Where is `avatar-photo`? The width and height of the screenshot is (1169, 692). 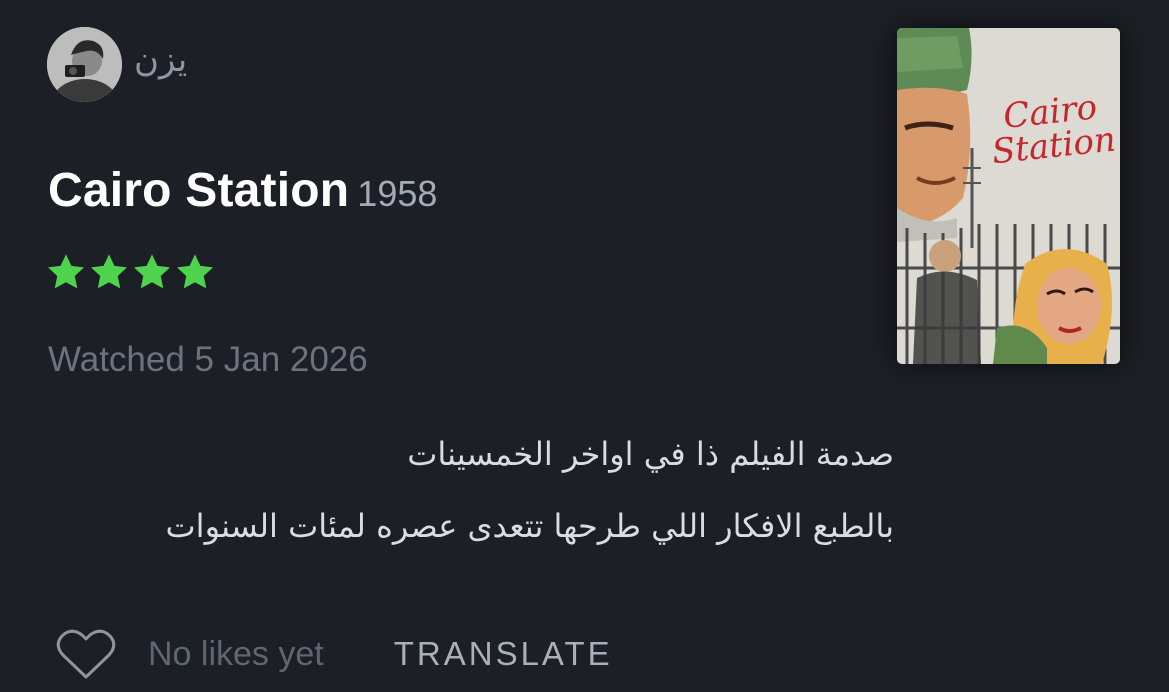
avatar-photo is located at coordinates (84, 64).